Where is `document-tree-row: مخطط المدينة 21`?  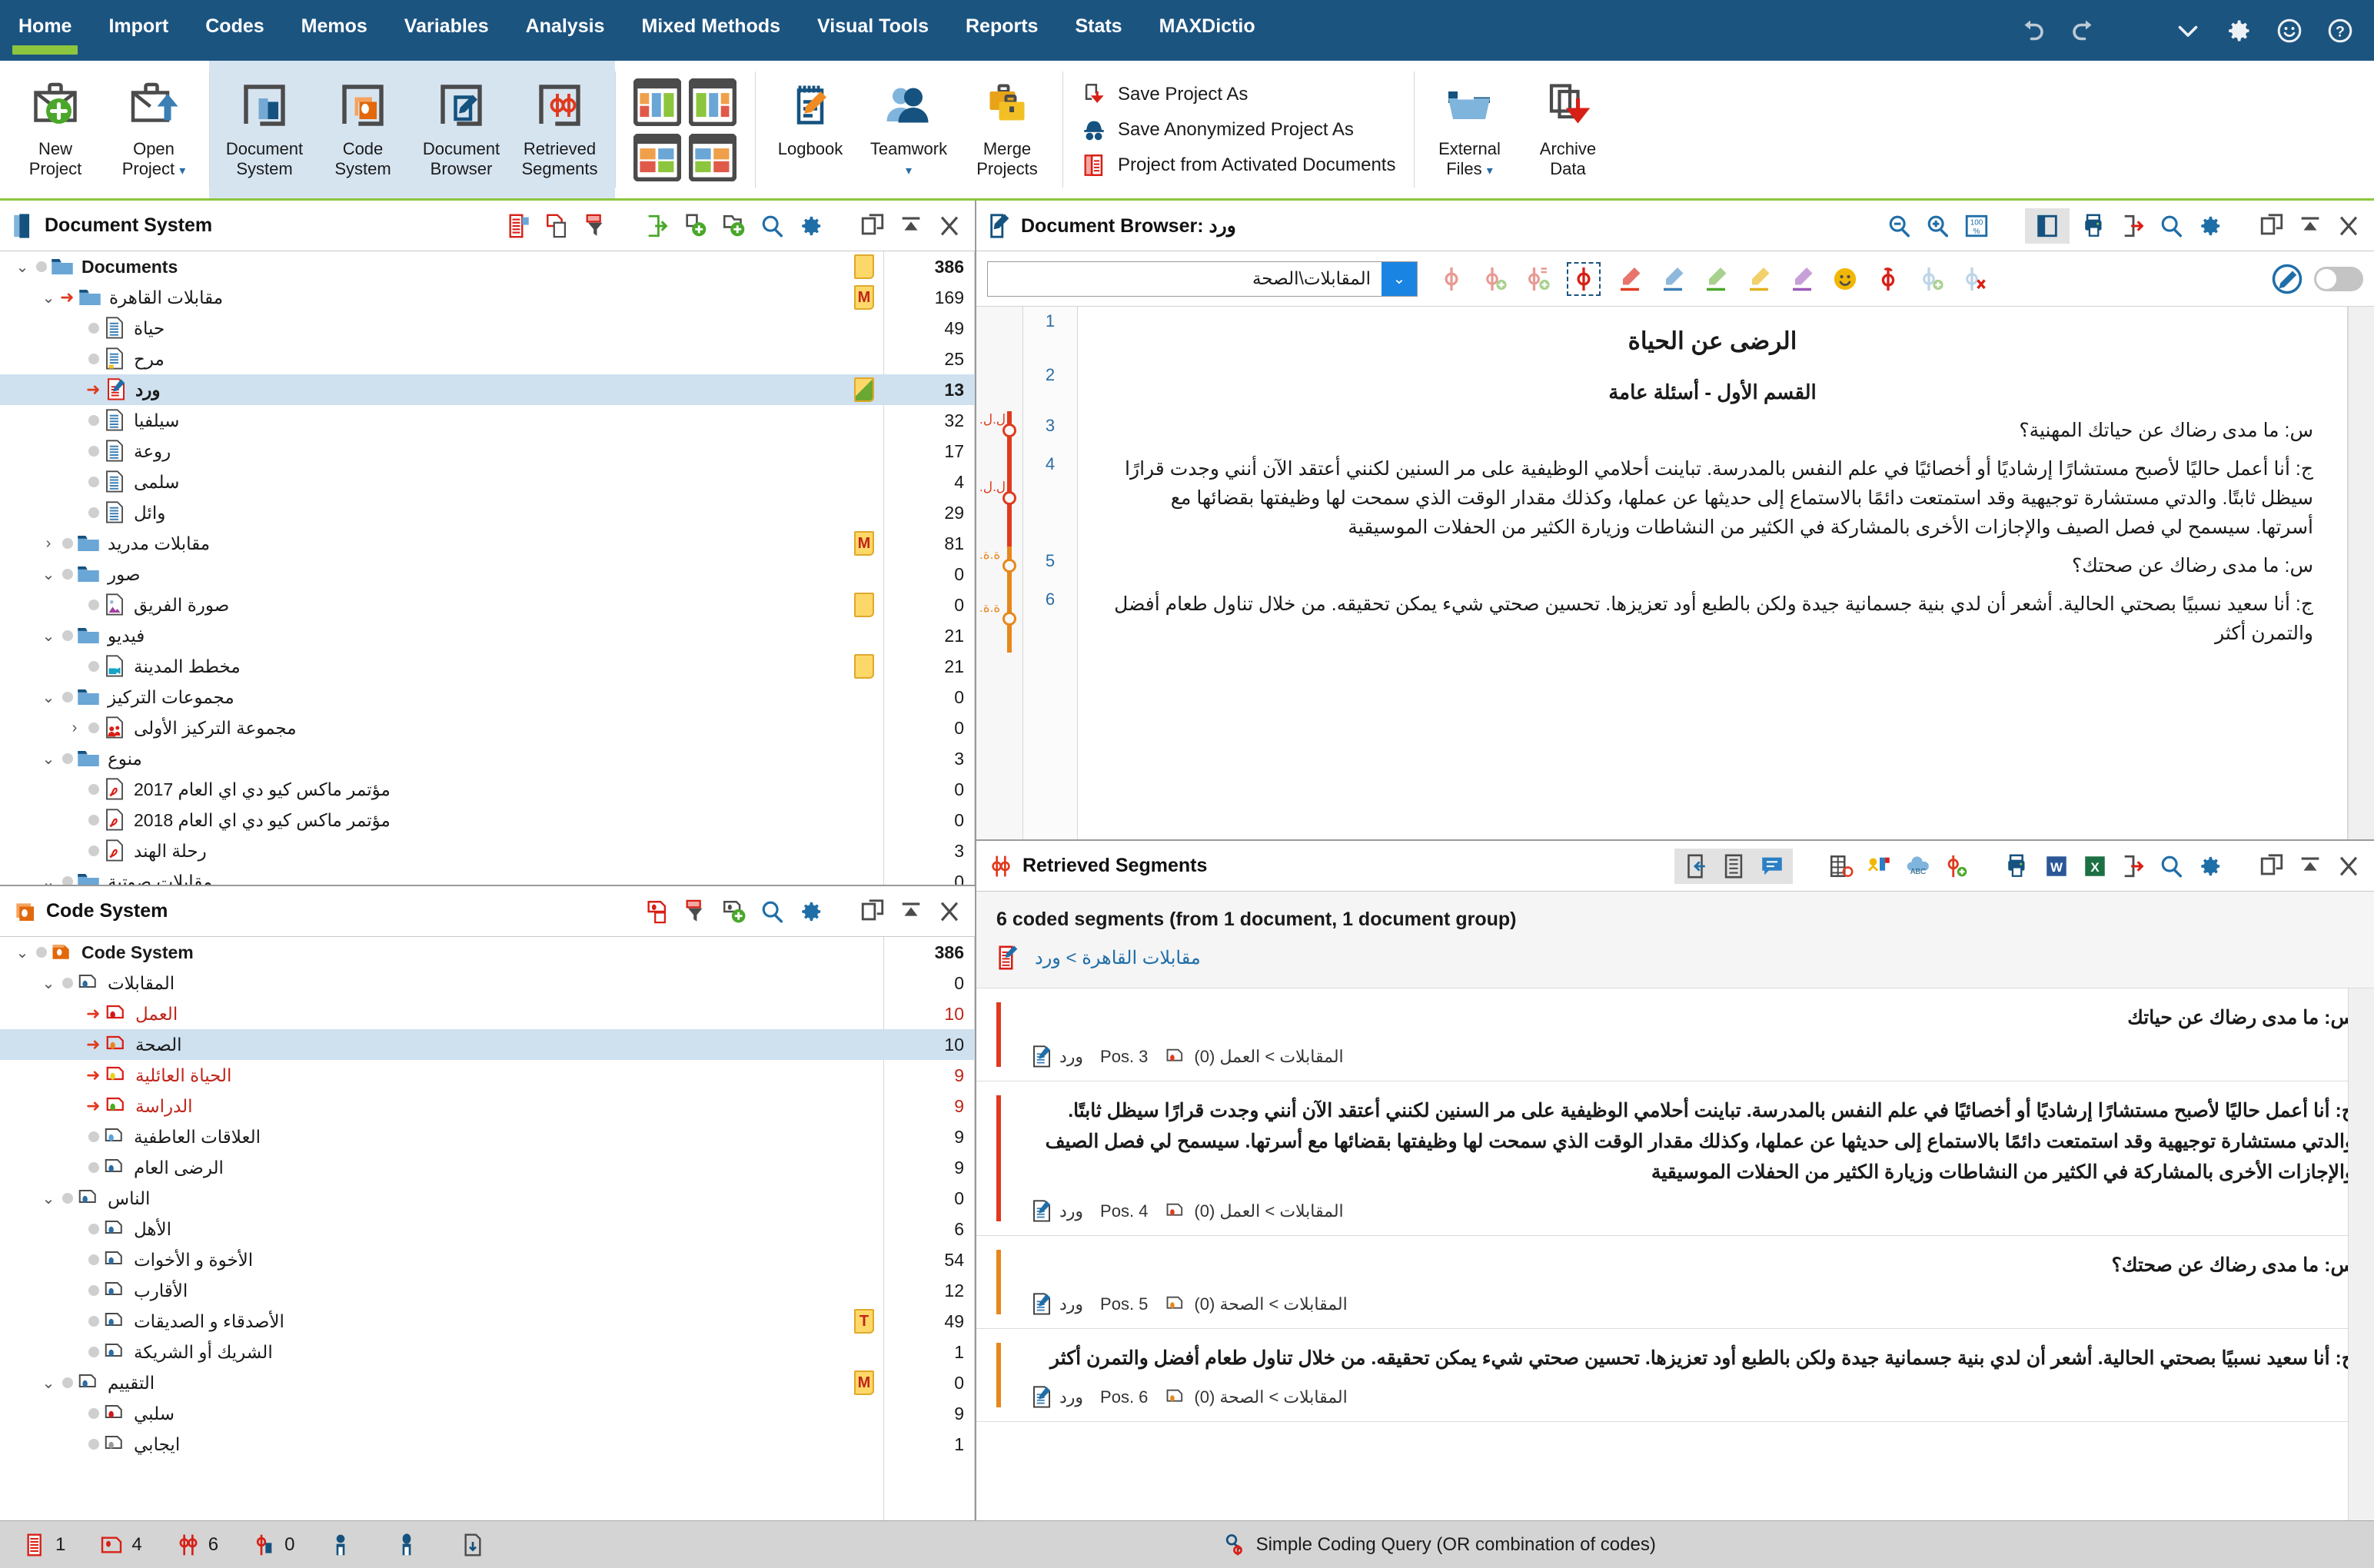
document-tree-row: مخطط المدينة 21 is located at coordinates (487, 666).